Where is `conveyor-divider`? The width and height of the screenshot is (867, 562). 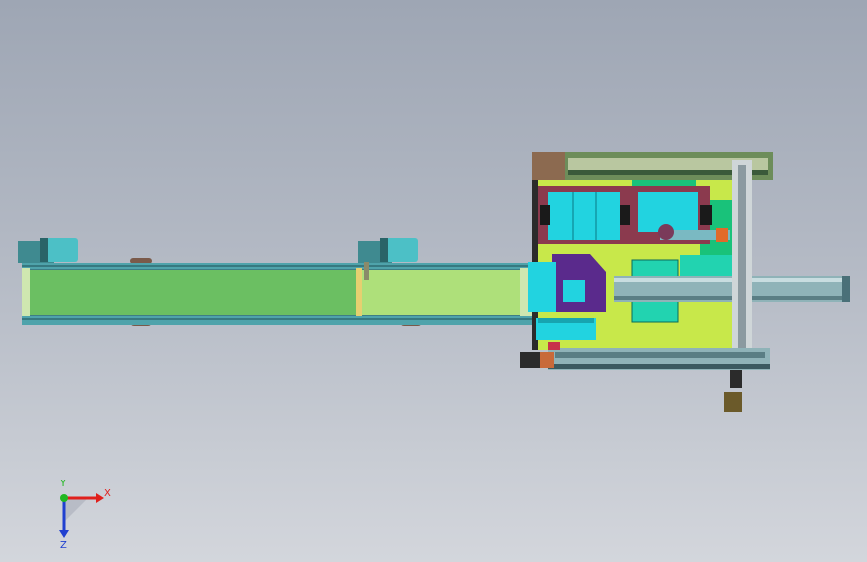 conveyor-divider is located at coordinates (359, 292).